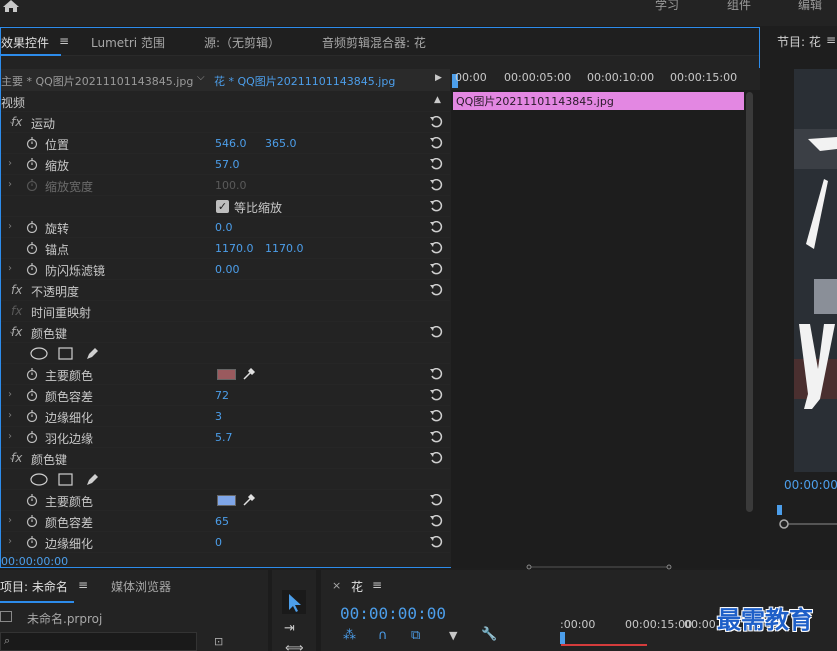  I want to click on scroll-up-icon: ▲, so click(437, 100).